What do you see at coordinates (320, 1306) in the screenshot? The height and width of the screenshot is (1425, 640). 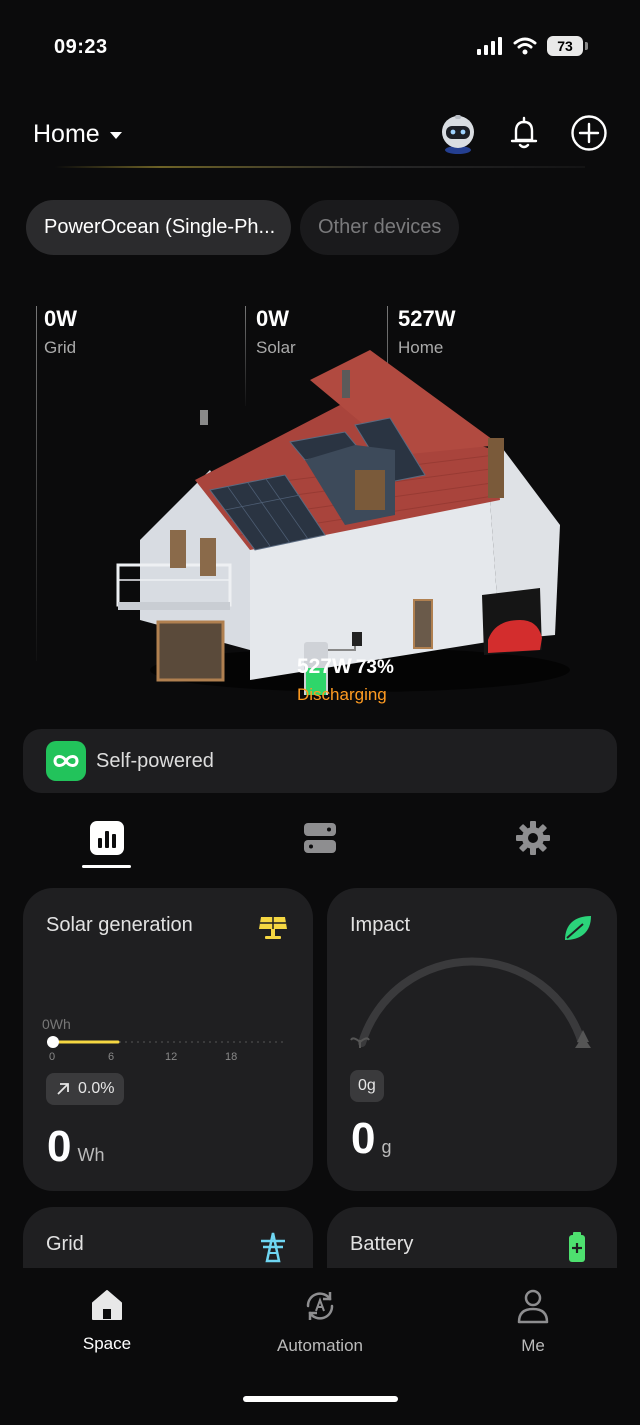 I see `automation-icon` at bounding box center [320, 1306].